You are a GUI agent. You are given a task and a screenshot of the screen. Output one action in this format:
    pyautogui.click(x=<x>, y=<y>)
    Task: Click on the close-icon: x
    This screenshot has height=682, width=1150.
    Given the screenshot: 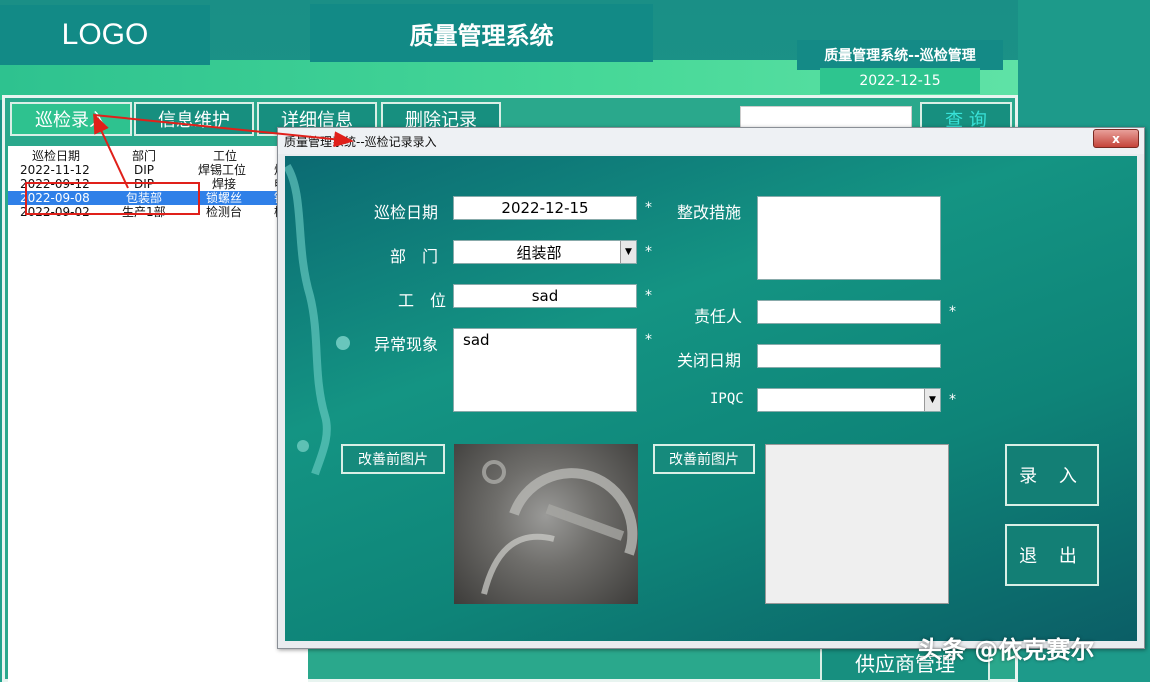 What is the action you would take?
    pyautogui.click(x=1116, y=138)
    